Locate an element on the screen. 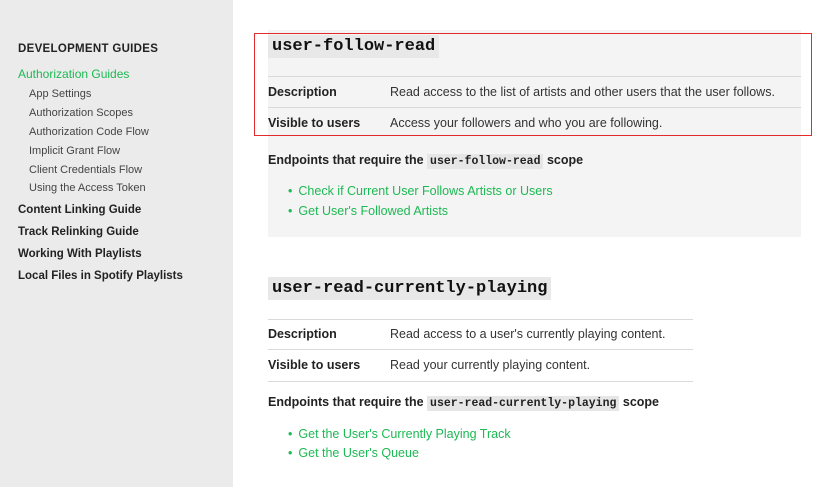 This screenshot has width=825, height=487. endpoints-scope-code: user-read-currently-playing is located at coordinates (523, 403).